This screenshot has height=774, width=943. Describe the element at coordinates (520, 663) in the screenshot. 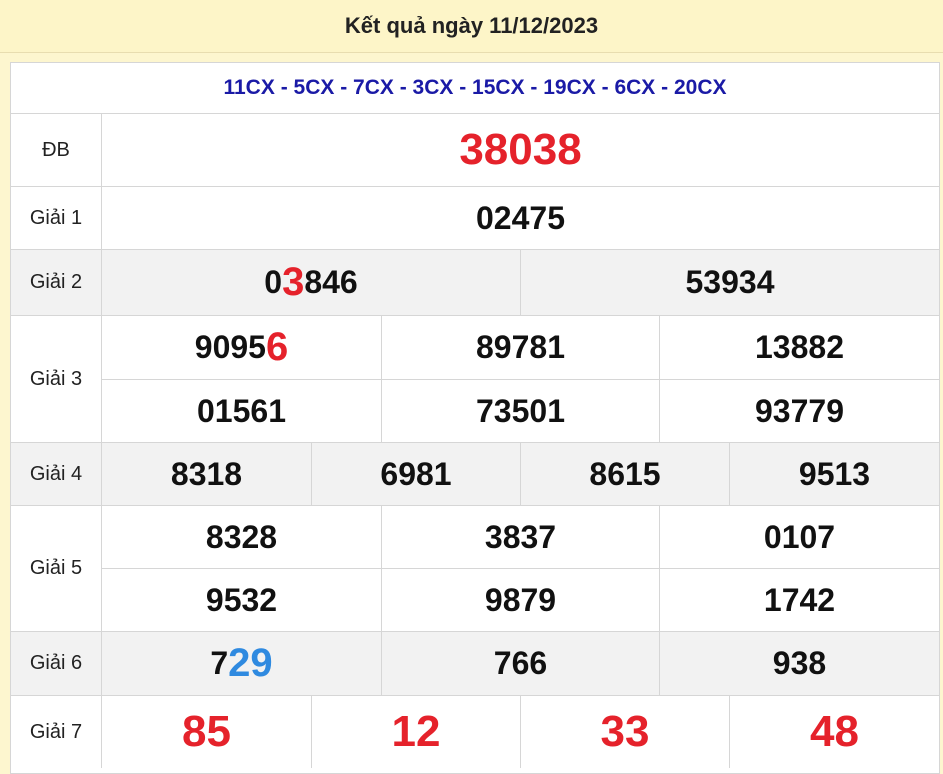

I see `prize-6-number: 766` at that location.